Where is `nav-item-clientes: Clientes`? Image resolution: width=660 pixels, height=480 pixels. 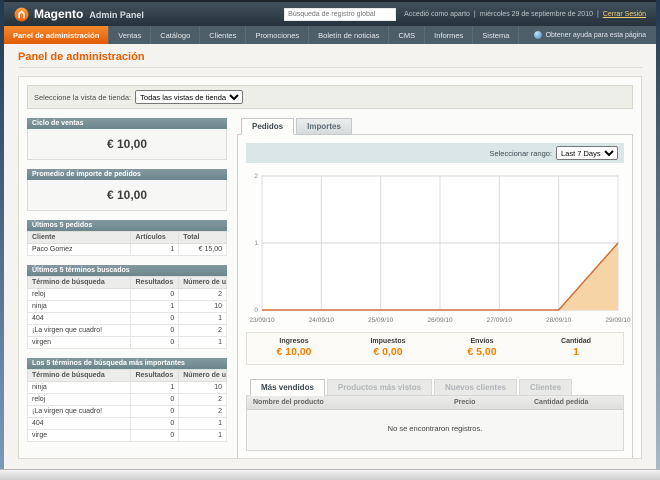 nav-item-clientes: Clientes is located at coordinates (223, 35).